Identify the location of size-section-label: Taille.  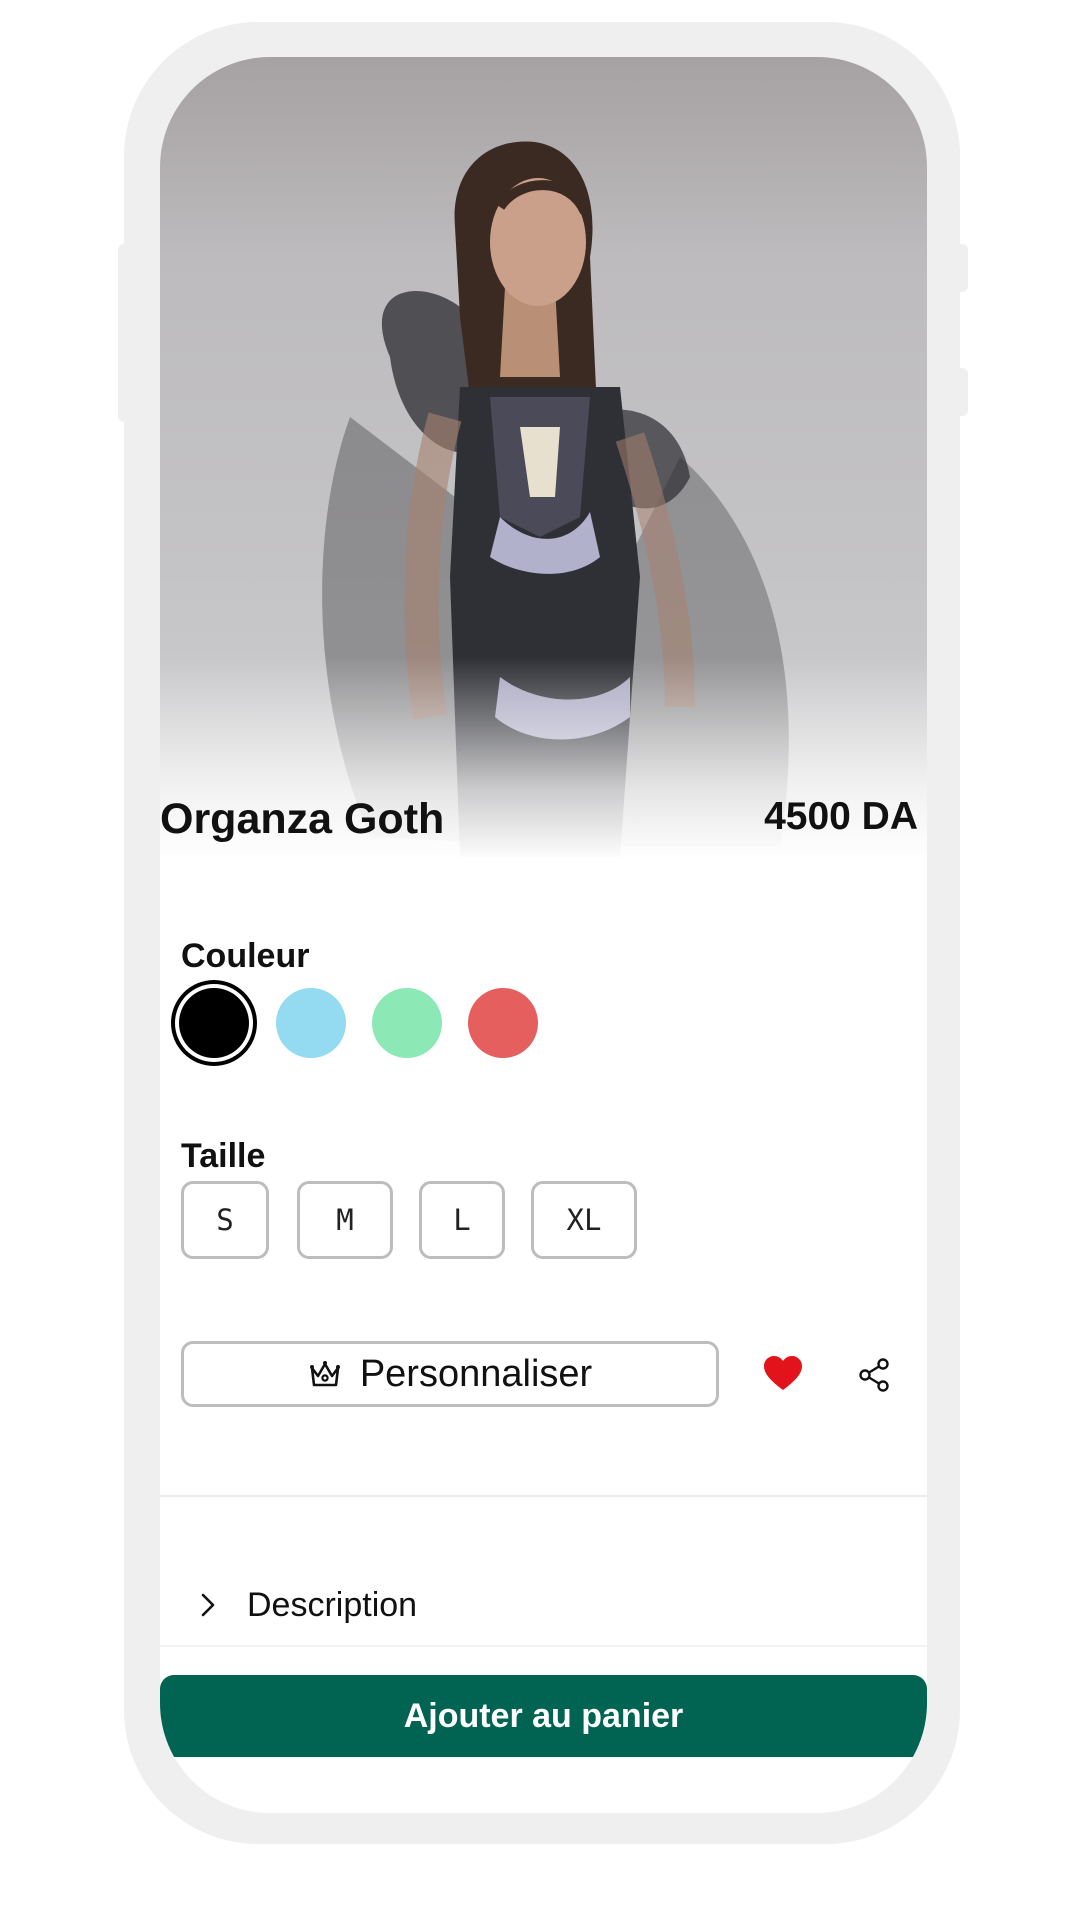
(223, 1156).